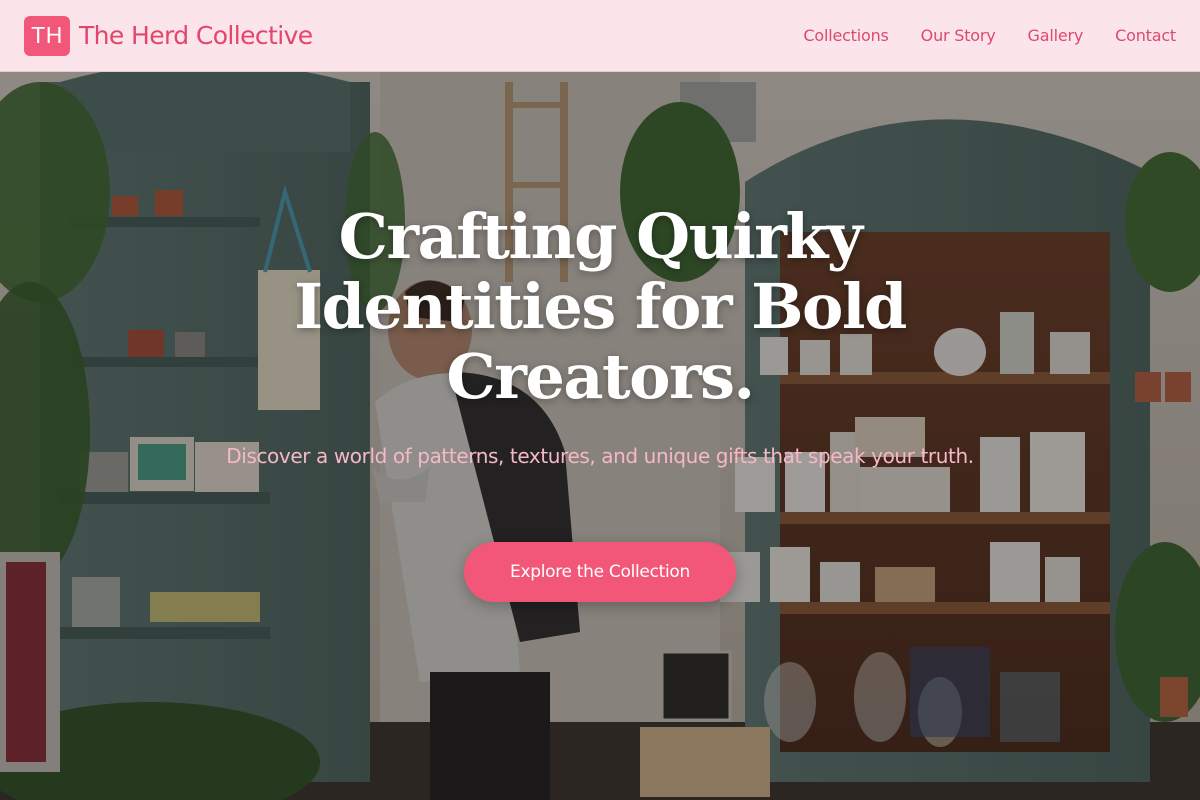 The height and width of the screenshot is (800, 1200). I want to click on brand-name: The Herd Collective, so click(196, 35).